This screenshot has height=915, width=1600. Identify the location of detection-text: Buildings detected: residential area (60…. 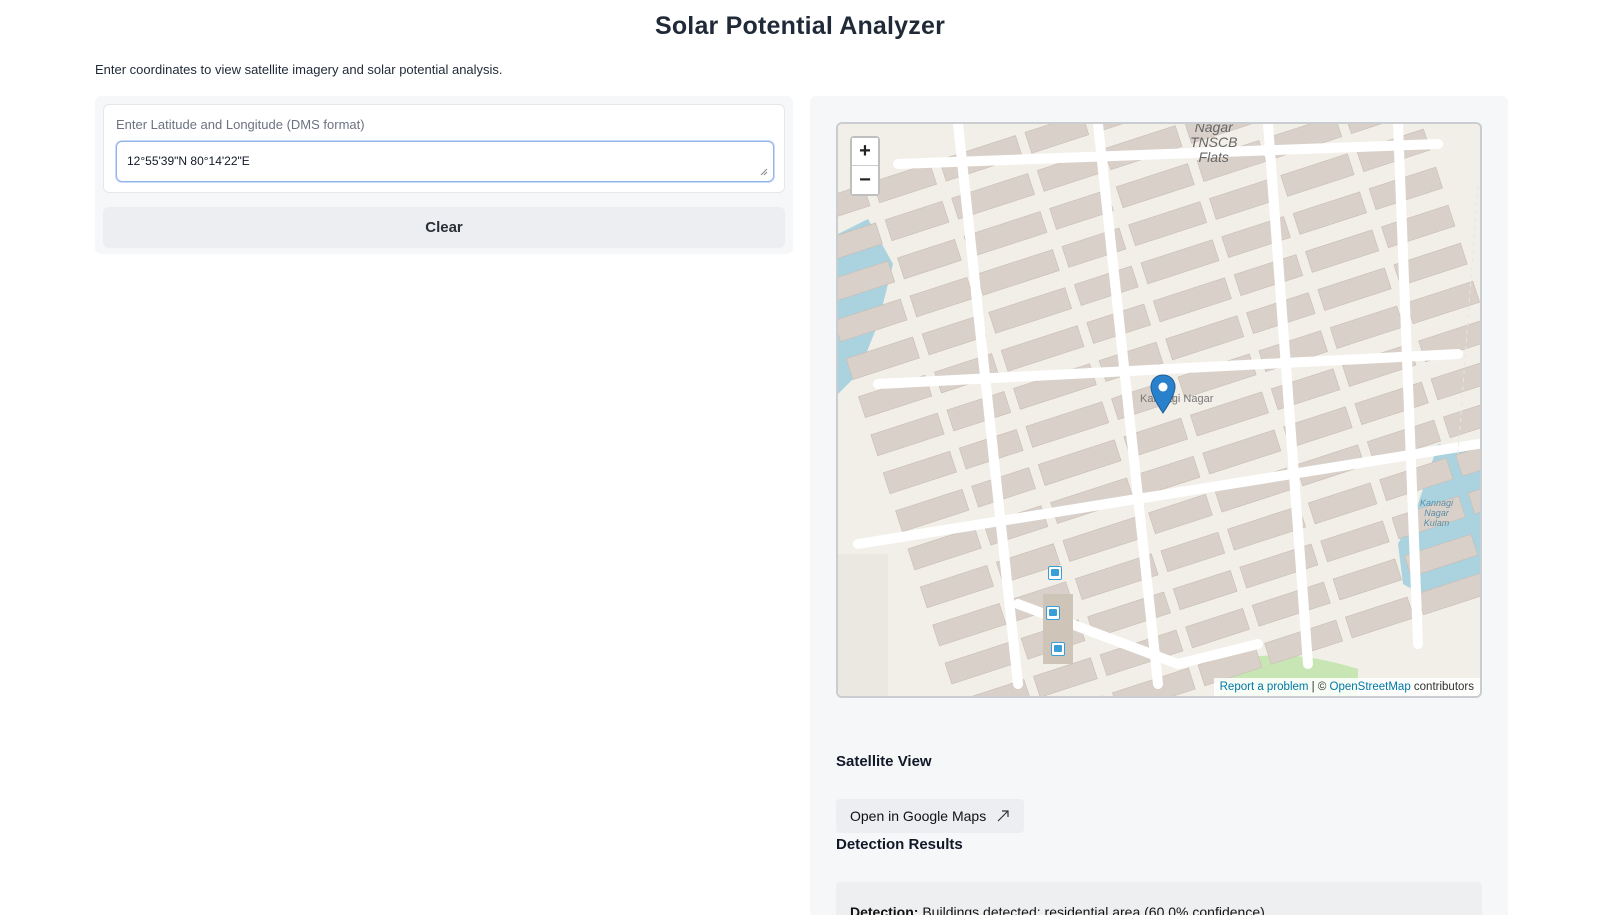
(1091, 909).